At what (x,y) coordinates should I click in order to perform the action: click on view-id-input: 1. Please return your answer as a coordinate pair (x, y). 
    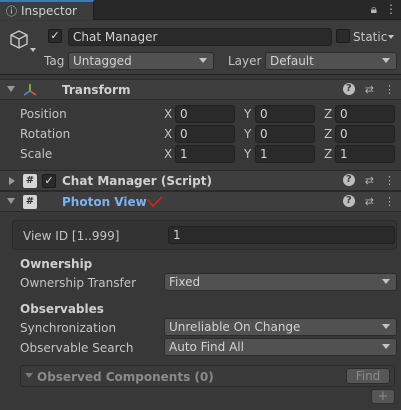
    Looking at the image, I should click on (281, 235).